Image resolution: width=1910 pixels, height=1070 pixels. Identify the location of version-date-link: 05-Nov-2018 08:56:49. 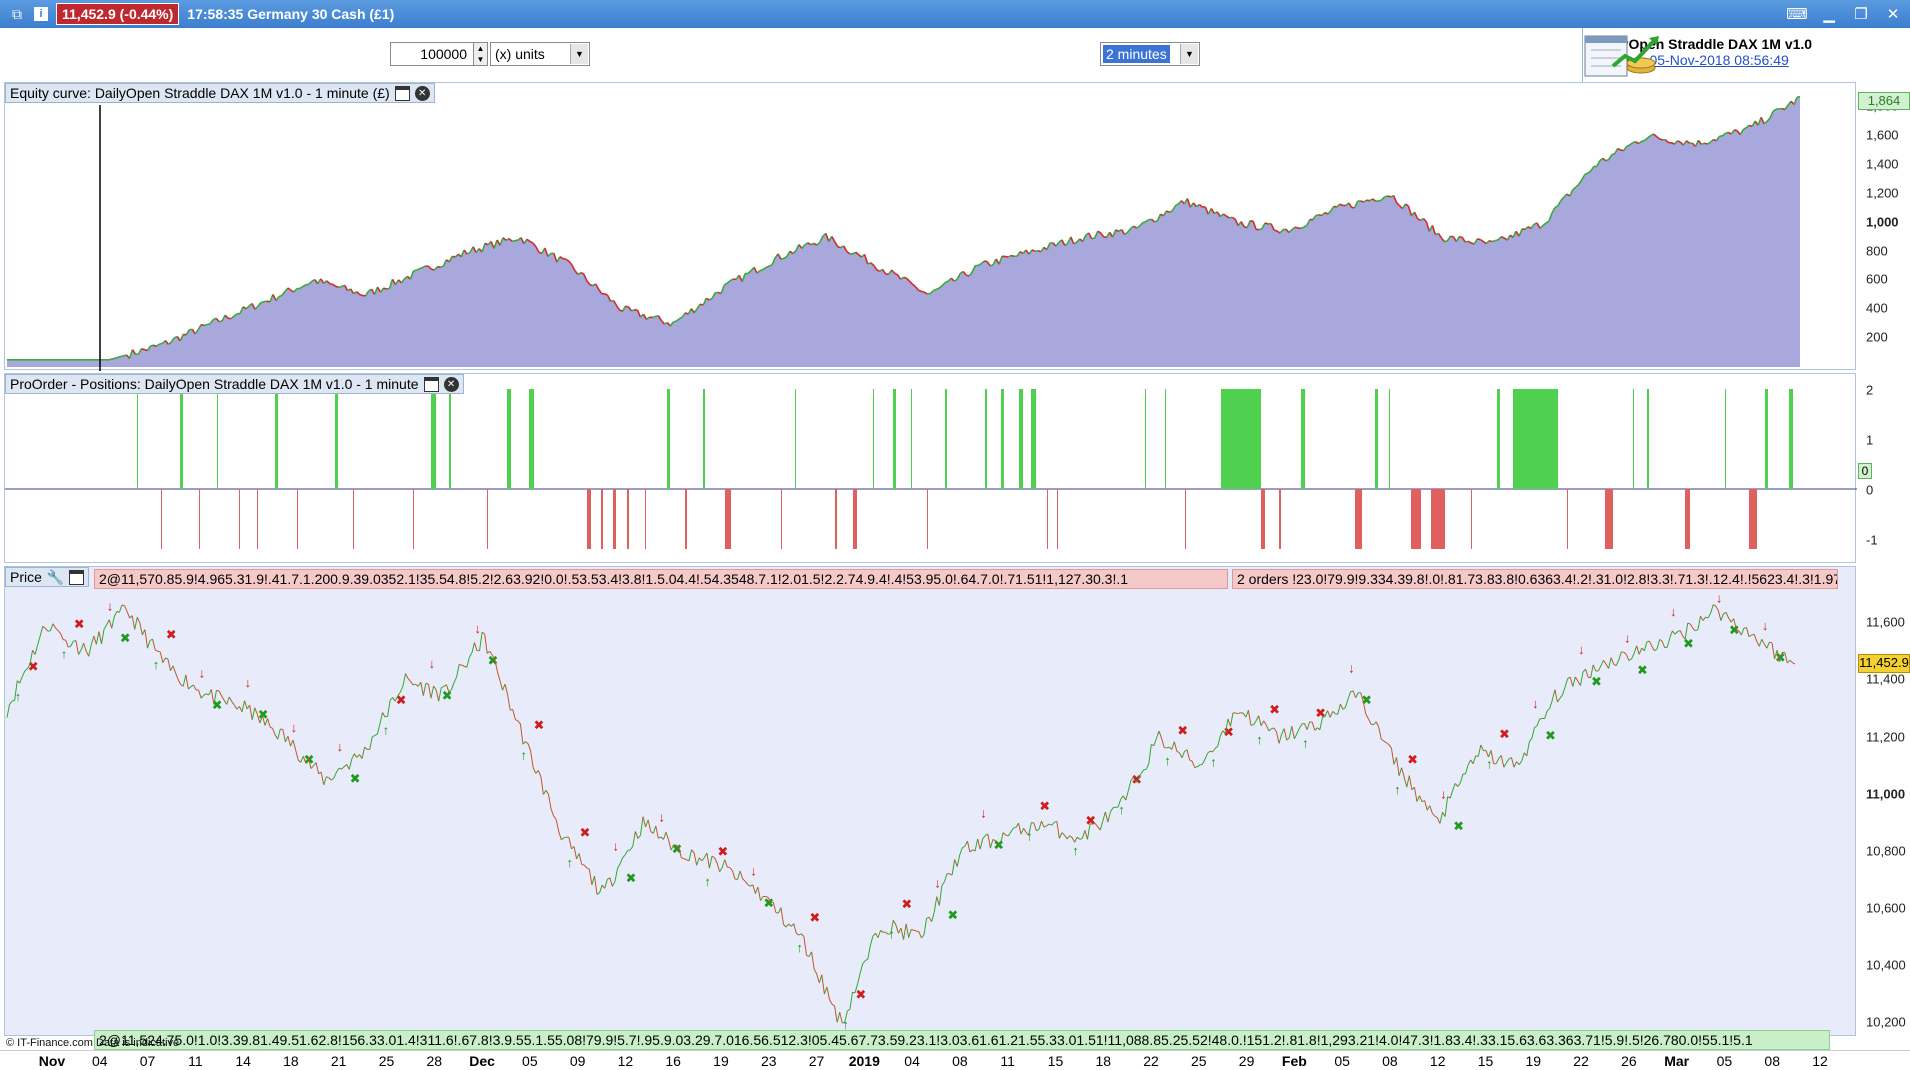
(1718, 60).